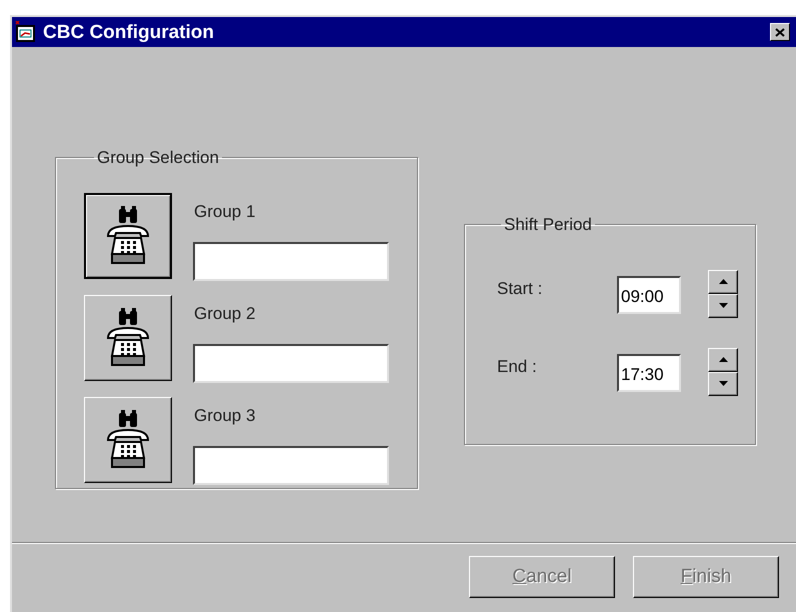  Describe the element at coordinates (548, 225) in the screenshot. I see `group-box-title: Shift Period` at that location.